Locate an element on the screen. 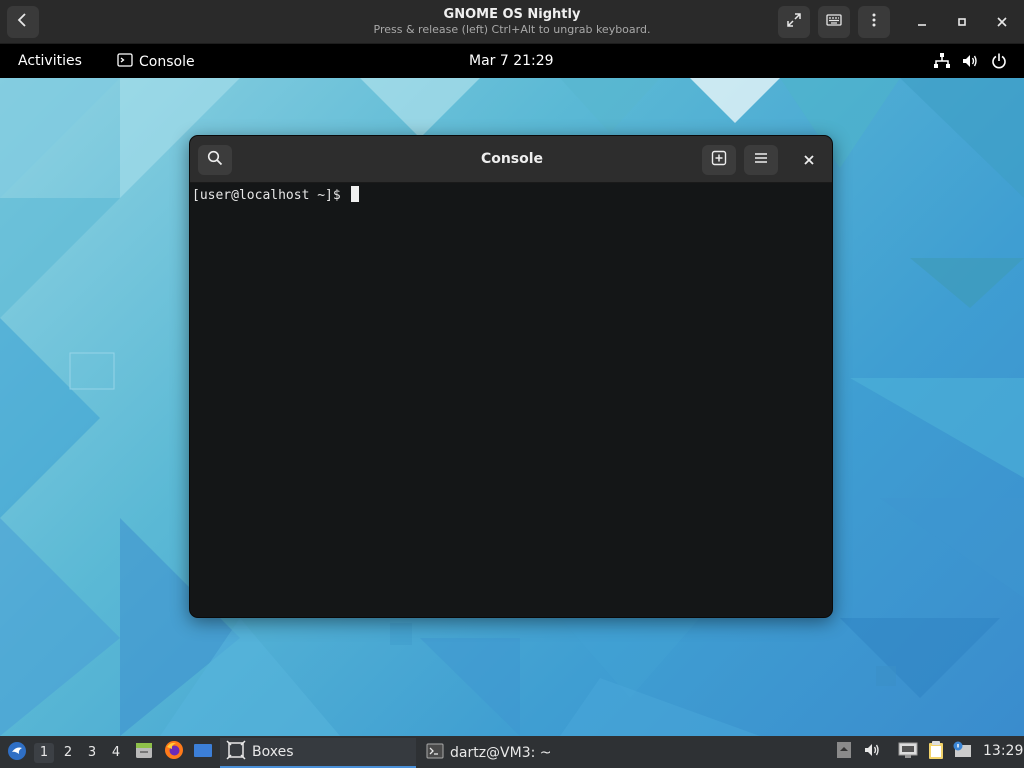 The width and height of the screenshot is (1024, 768). search-icon is located at coordinates (215, 160).